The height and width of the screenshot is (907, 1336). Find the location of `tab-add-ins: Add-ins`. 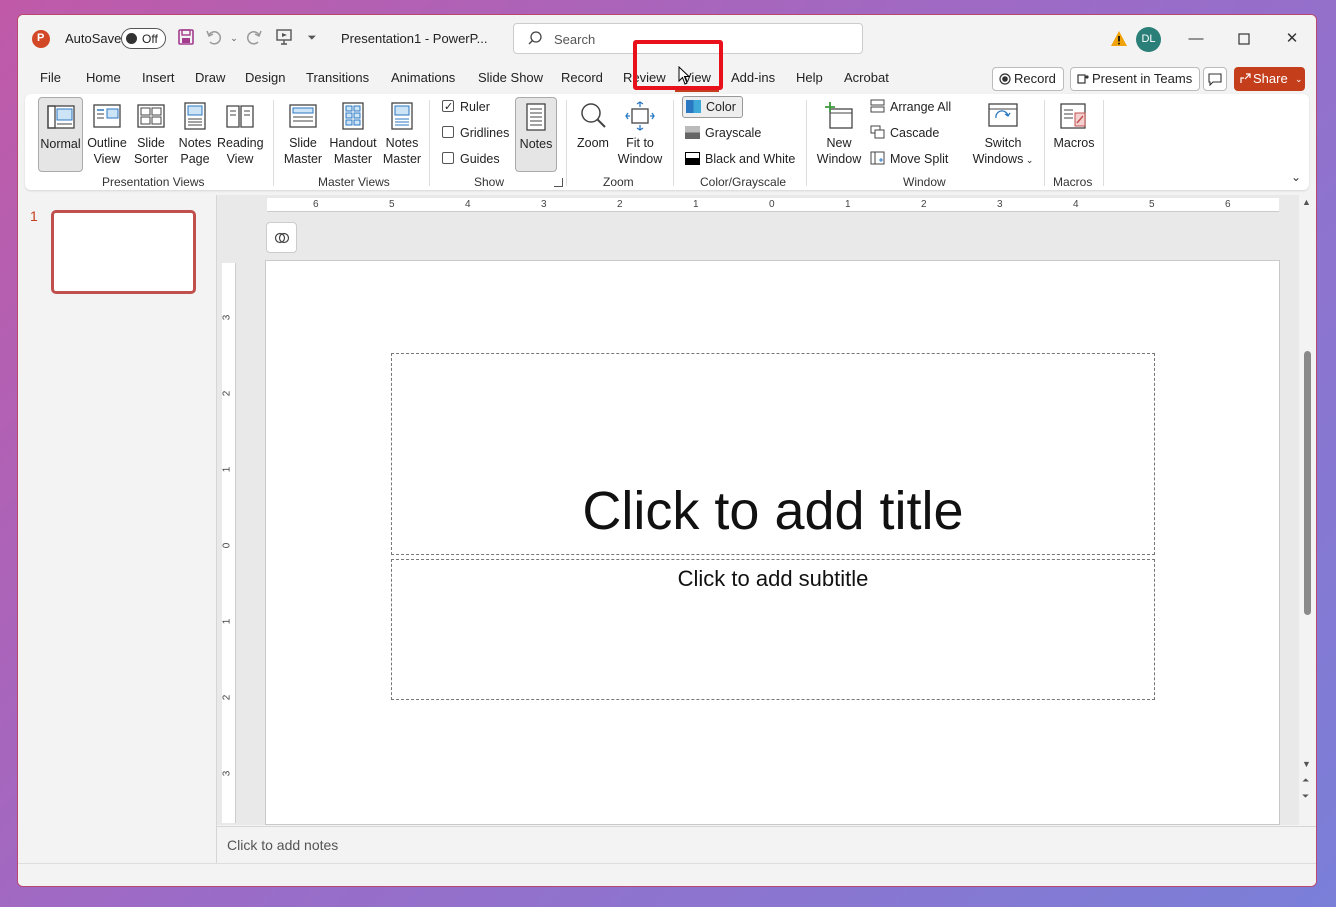

tab-add-ins: Add-ins is located at coordinates (753, 77).